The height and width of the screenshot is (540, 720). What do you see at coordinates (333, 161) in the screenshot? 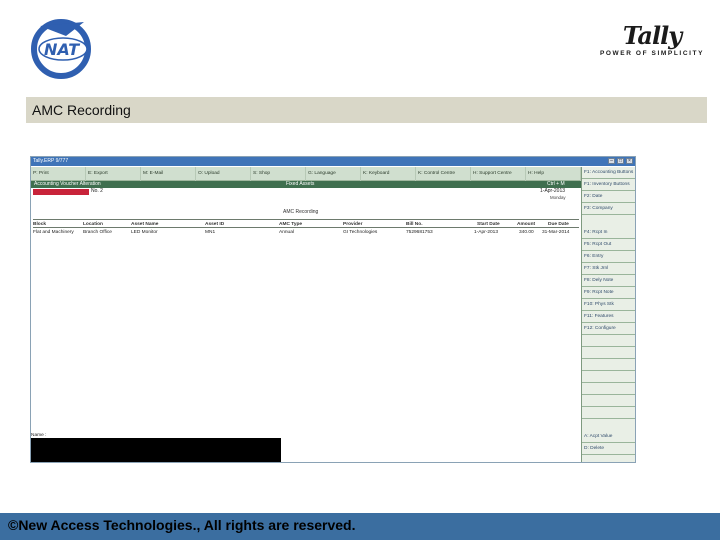
I see `window-titlebar: Tally.ERP 9/777 – □ ×` at bounding box center [333, 161].